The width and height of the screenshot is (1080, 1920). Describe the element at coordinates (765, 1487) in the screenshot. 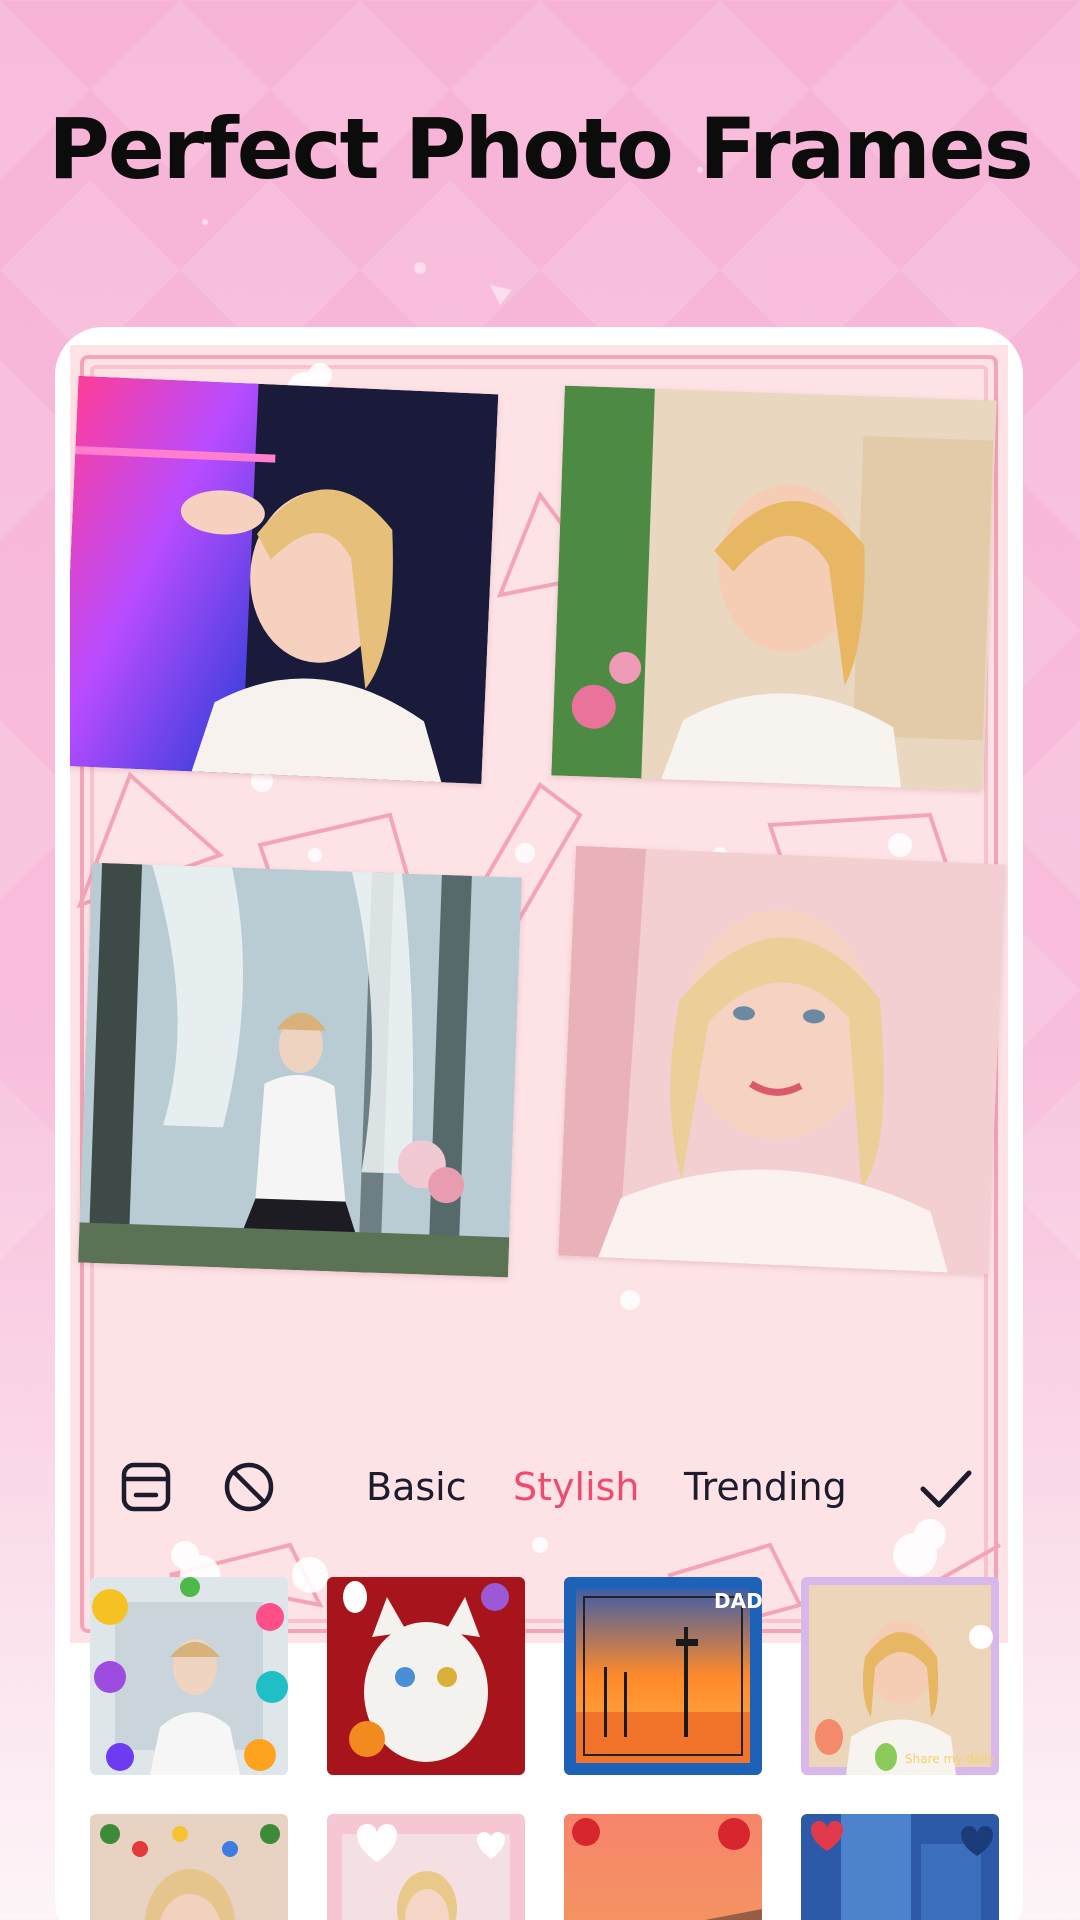

I see `tab-trending: Trending` at that location.